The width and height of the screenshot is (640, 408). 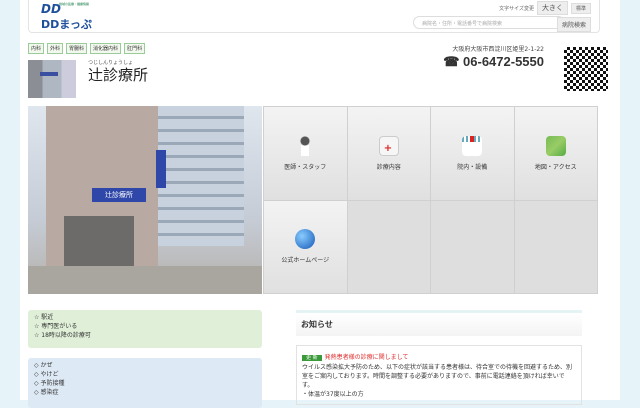 I want to click on symptom-item: ◇ 予防接種, so click(x=145, y=383).